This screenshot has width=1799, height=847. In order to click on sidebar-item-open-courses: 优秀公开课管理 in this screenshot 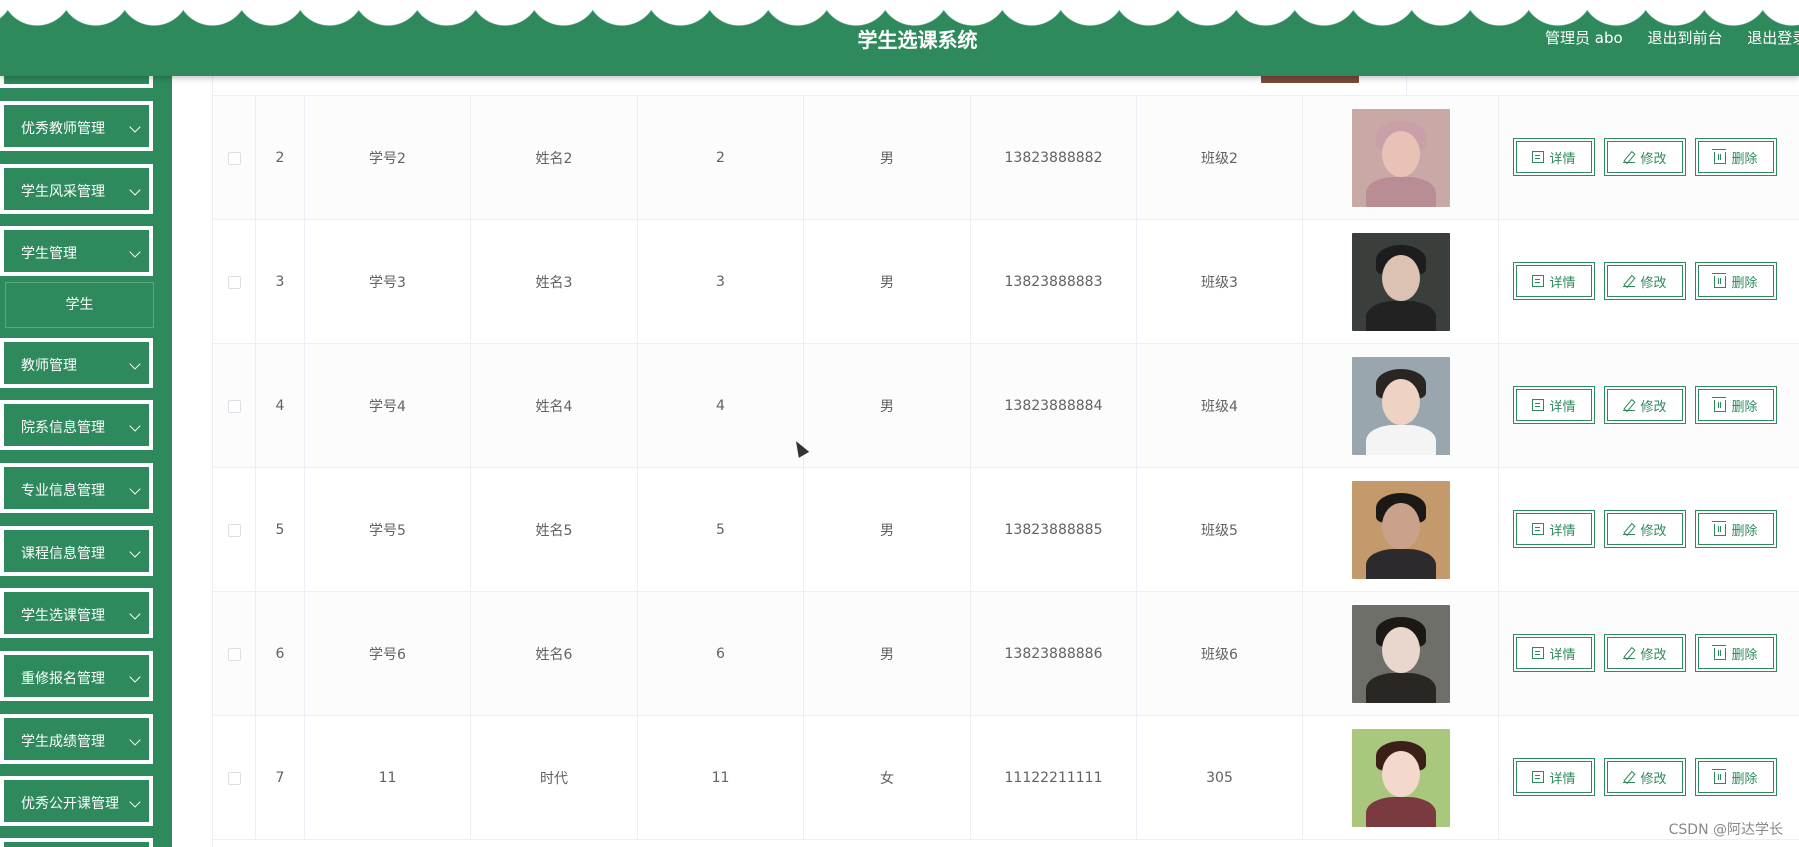, I will do `click(76, 801)`.